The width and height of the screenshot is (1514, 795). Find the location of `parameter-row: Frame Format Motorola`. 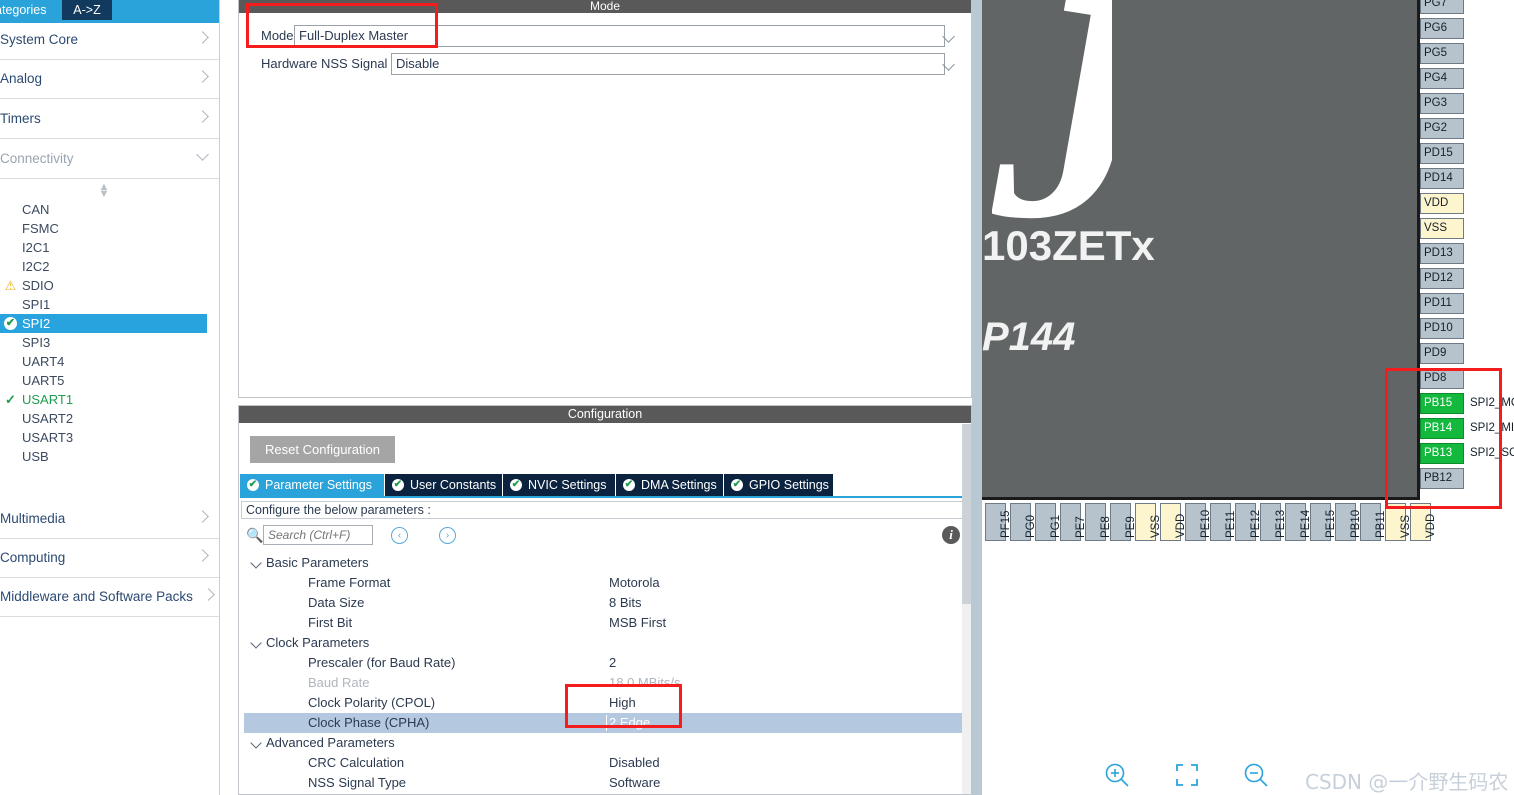

parameter-row: Frame Format Motorola is located at coordinates (607, 583).